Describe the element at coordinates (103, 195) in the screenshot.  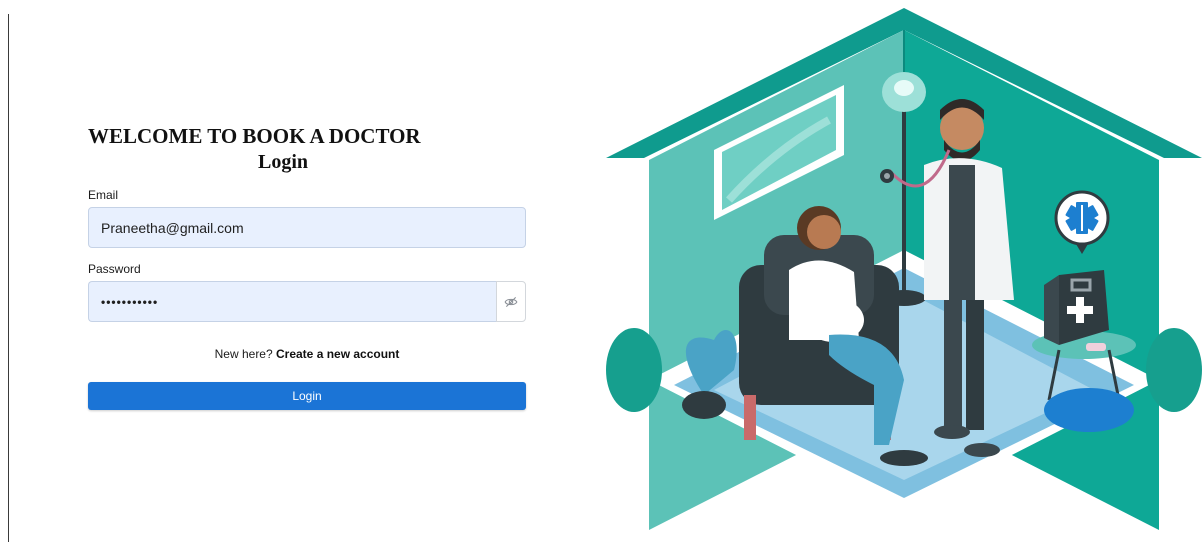
I see `email-label: Email` at that location.